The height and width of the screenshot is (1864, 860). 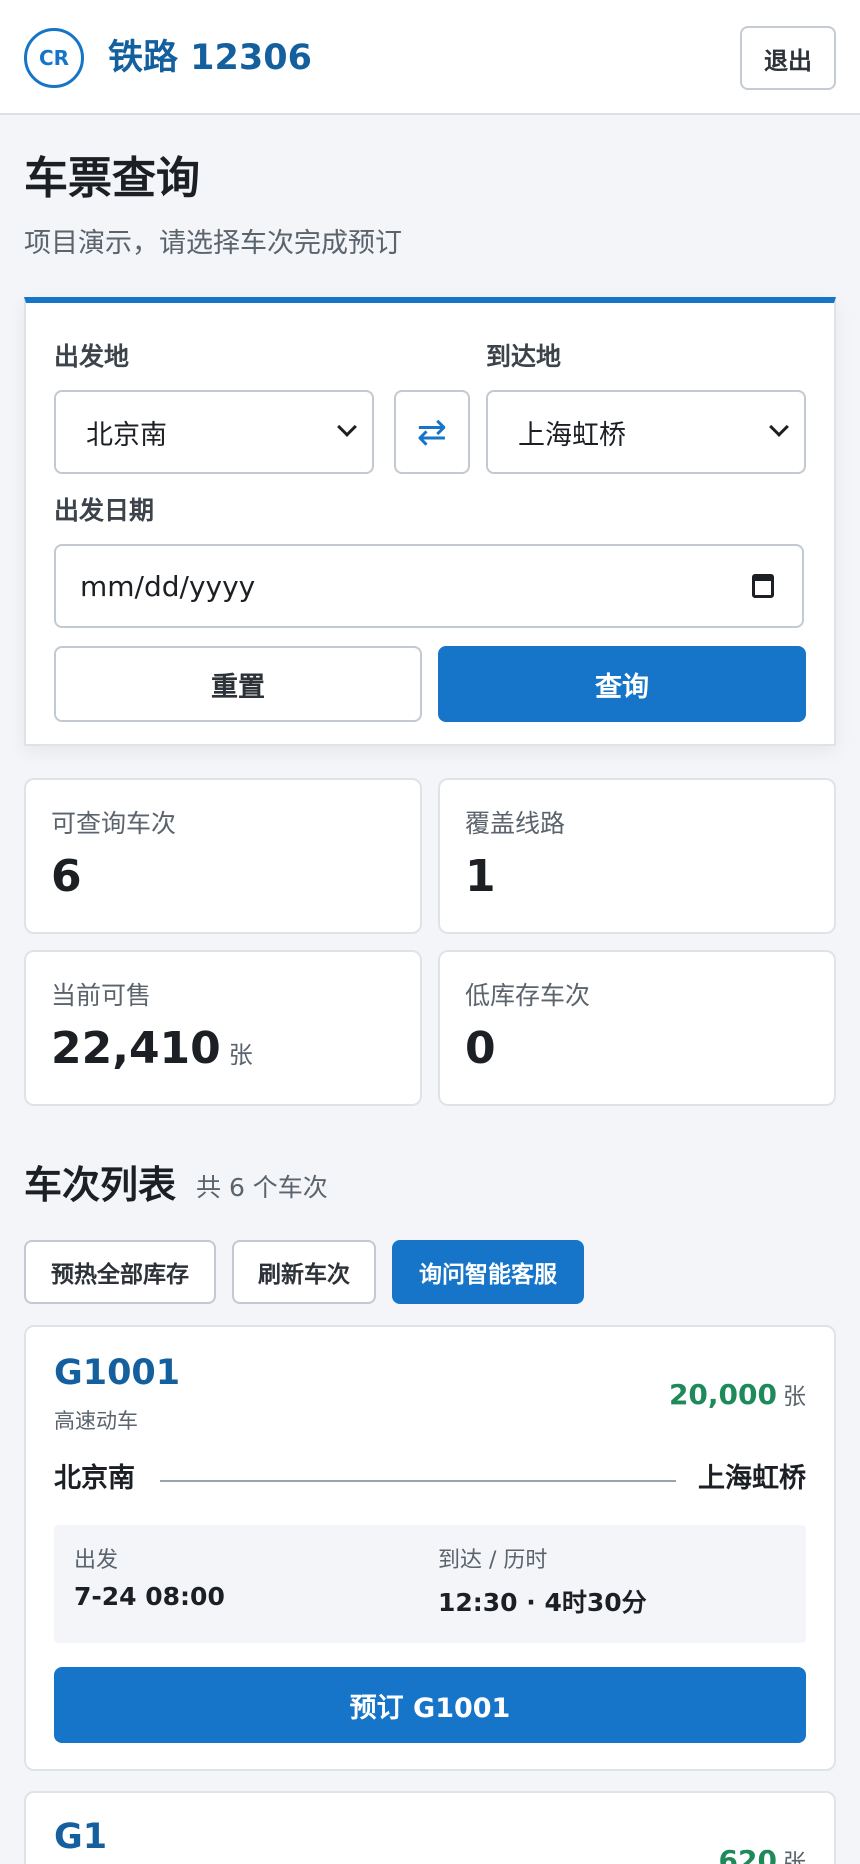 What do you see at coordinates (572, 435) in the screenshot?
I see `to-station-value: 上海虹桥` at bounding box center [572, 435].